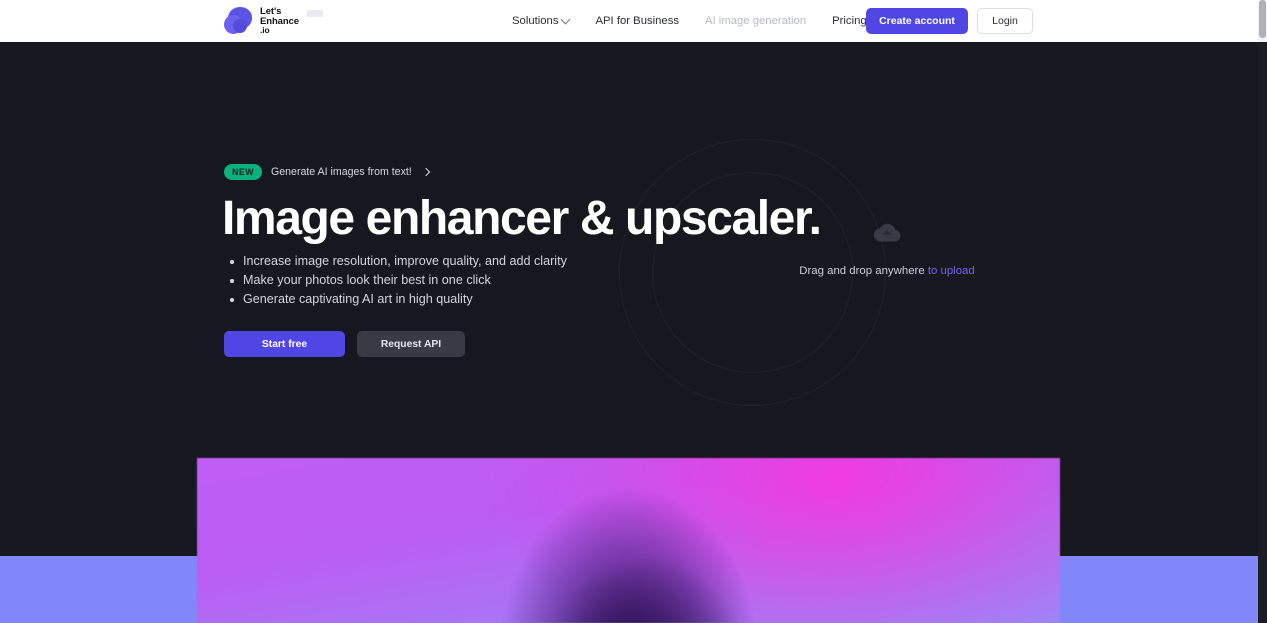 This screenshot has width=1267, height=623. Describe the element at coordinates (863, 271) in the screenshot. I see `dropzone-static-text: Drag and drop anywhere` at that location.